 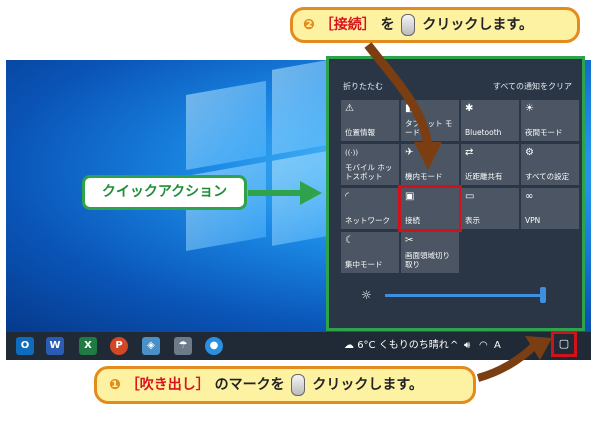 I want to click on network-icon: ◜, so click(x=347, y=196).